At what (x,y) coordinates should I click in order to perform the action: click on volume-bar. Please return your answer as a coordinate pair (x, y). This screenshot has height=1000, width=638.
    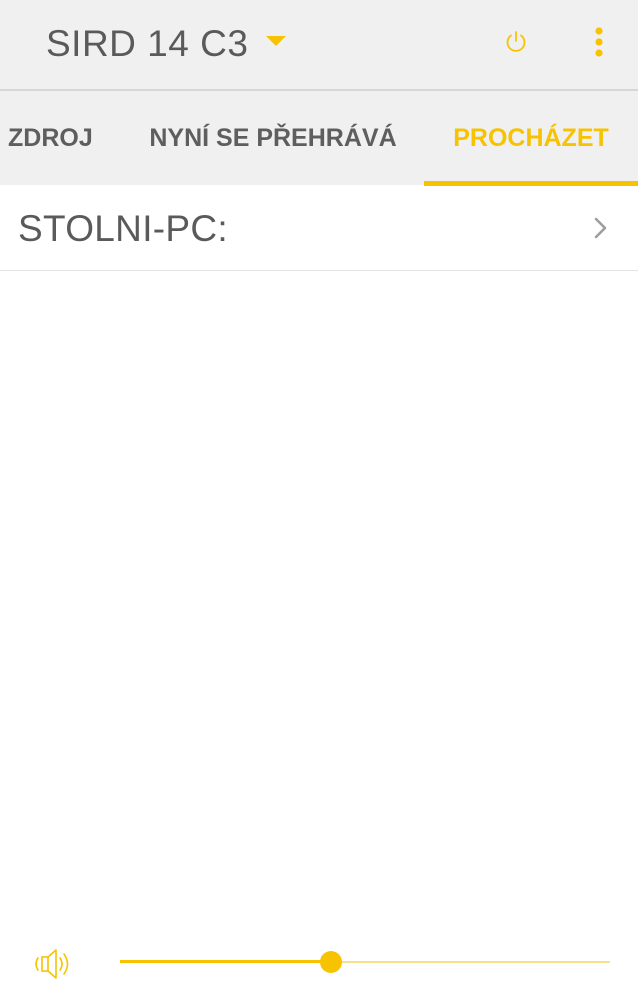
    Looking at the image, I should click on (319, 965).